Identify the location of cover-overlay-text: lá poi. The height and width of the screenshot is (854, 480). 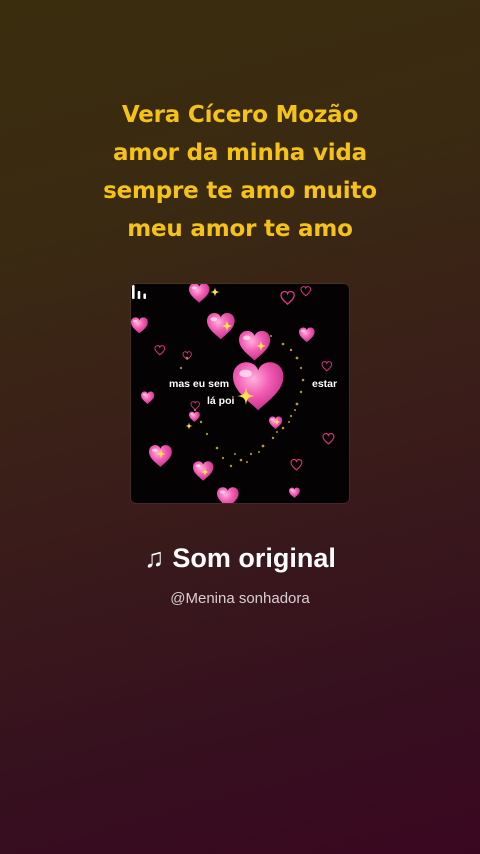
(221, 401).